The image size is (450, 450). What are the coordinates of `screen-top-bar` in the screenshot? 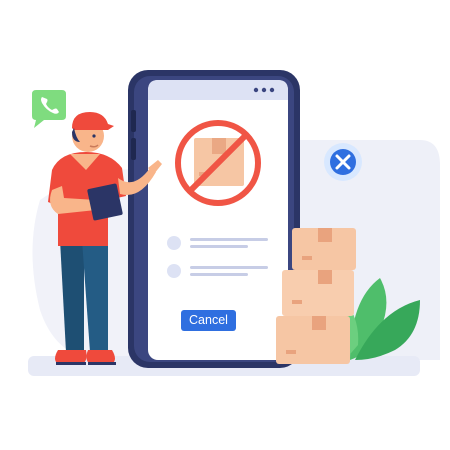 It's located at (218, 90).